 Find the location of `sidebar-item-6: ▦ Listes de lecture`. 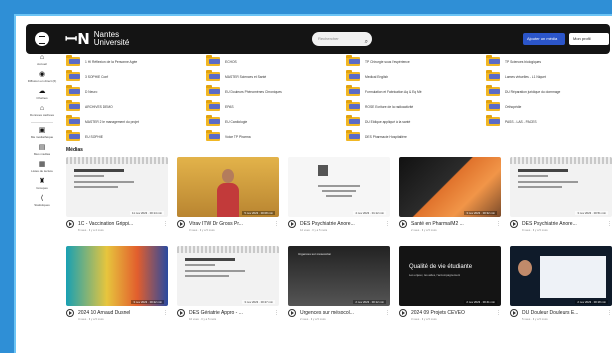

sidebar-item-6: ▦ Listes de lecture is located at coordinates (42, 167).